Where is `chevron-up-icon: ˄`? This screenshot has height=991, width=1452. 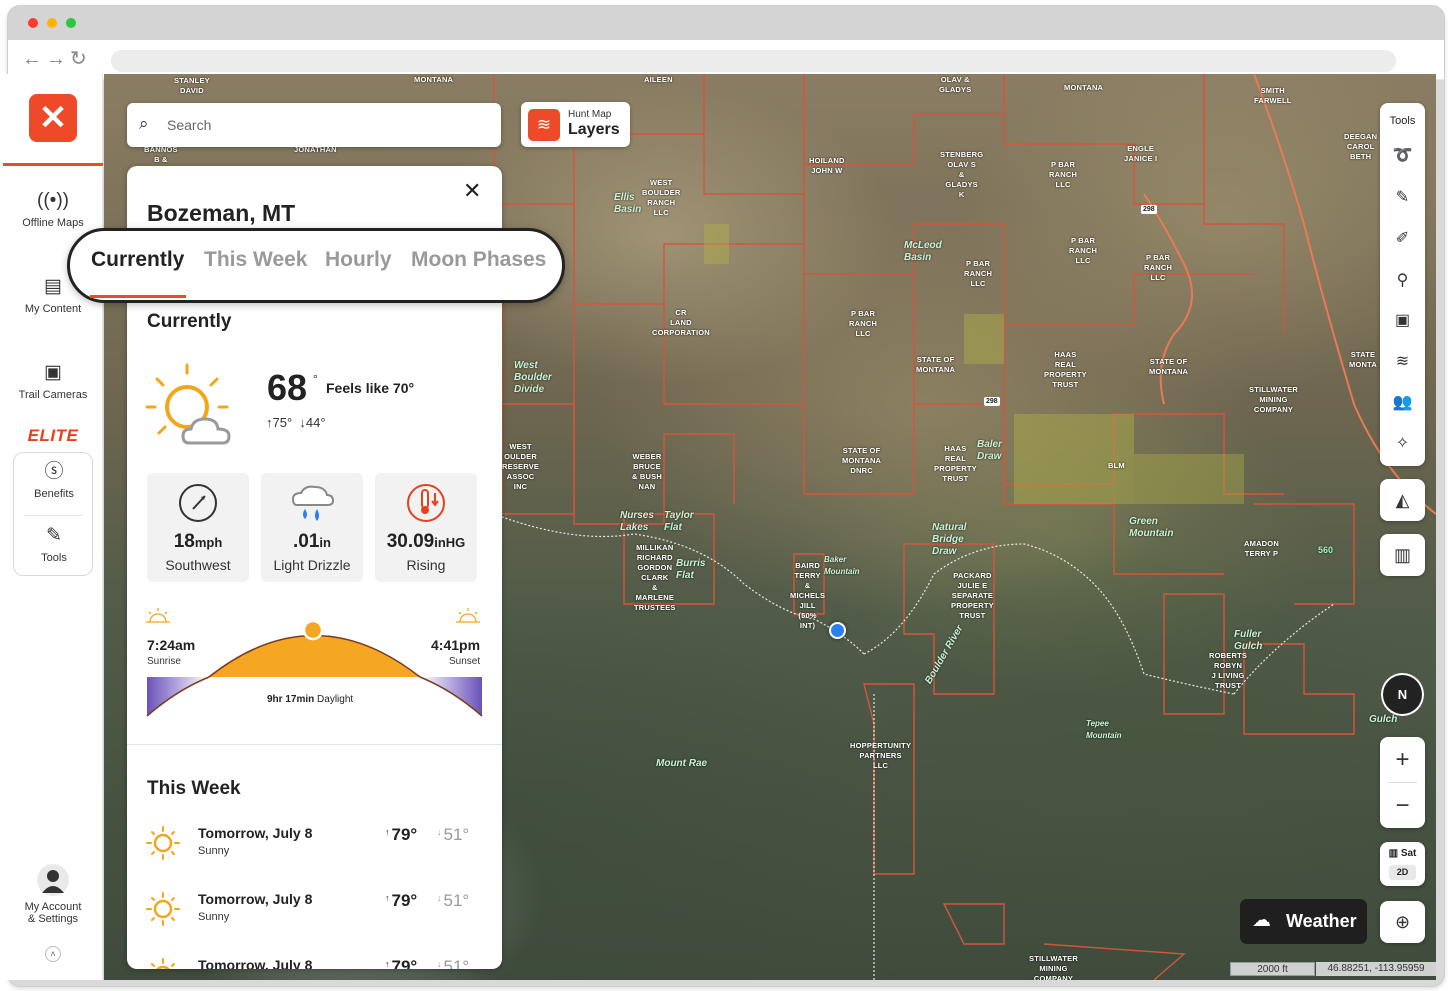 chevron-up-icon: ˄ is located at coordinates (53, 954).